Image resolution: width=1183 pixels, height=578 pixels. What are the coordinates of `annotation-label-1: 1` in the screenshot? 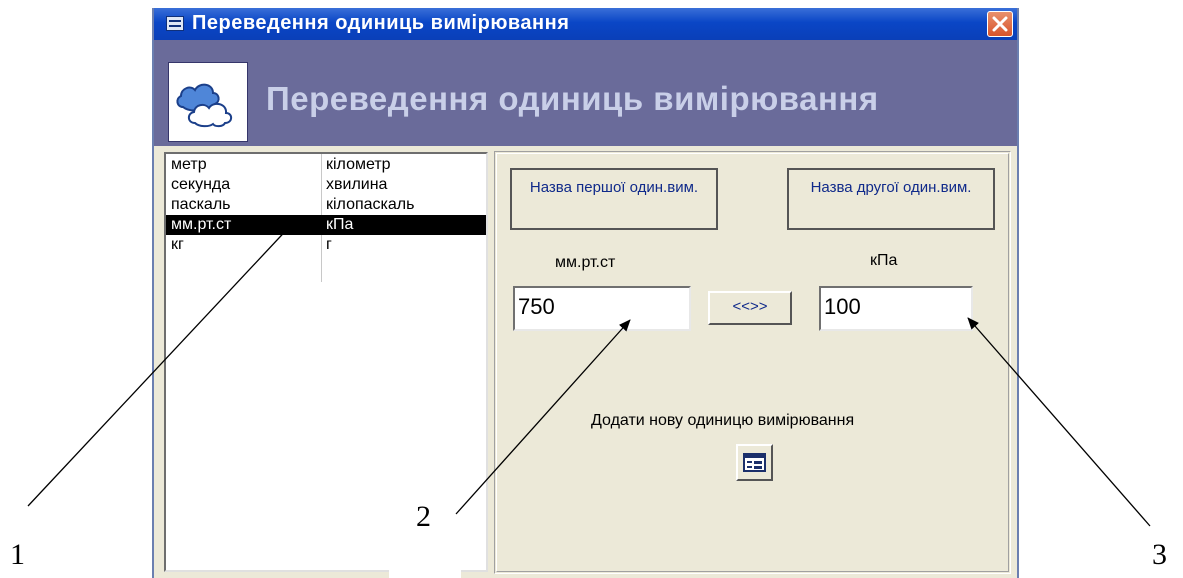 It's located at (17, 554).